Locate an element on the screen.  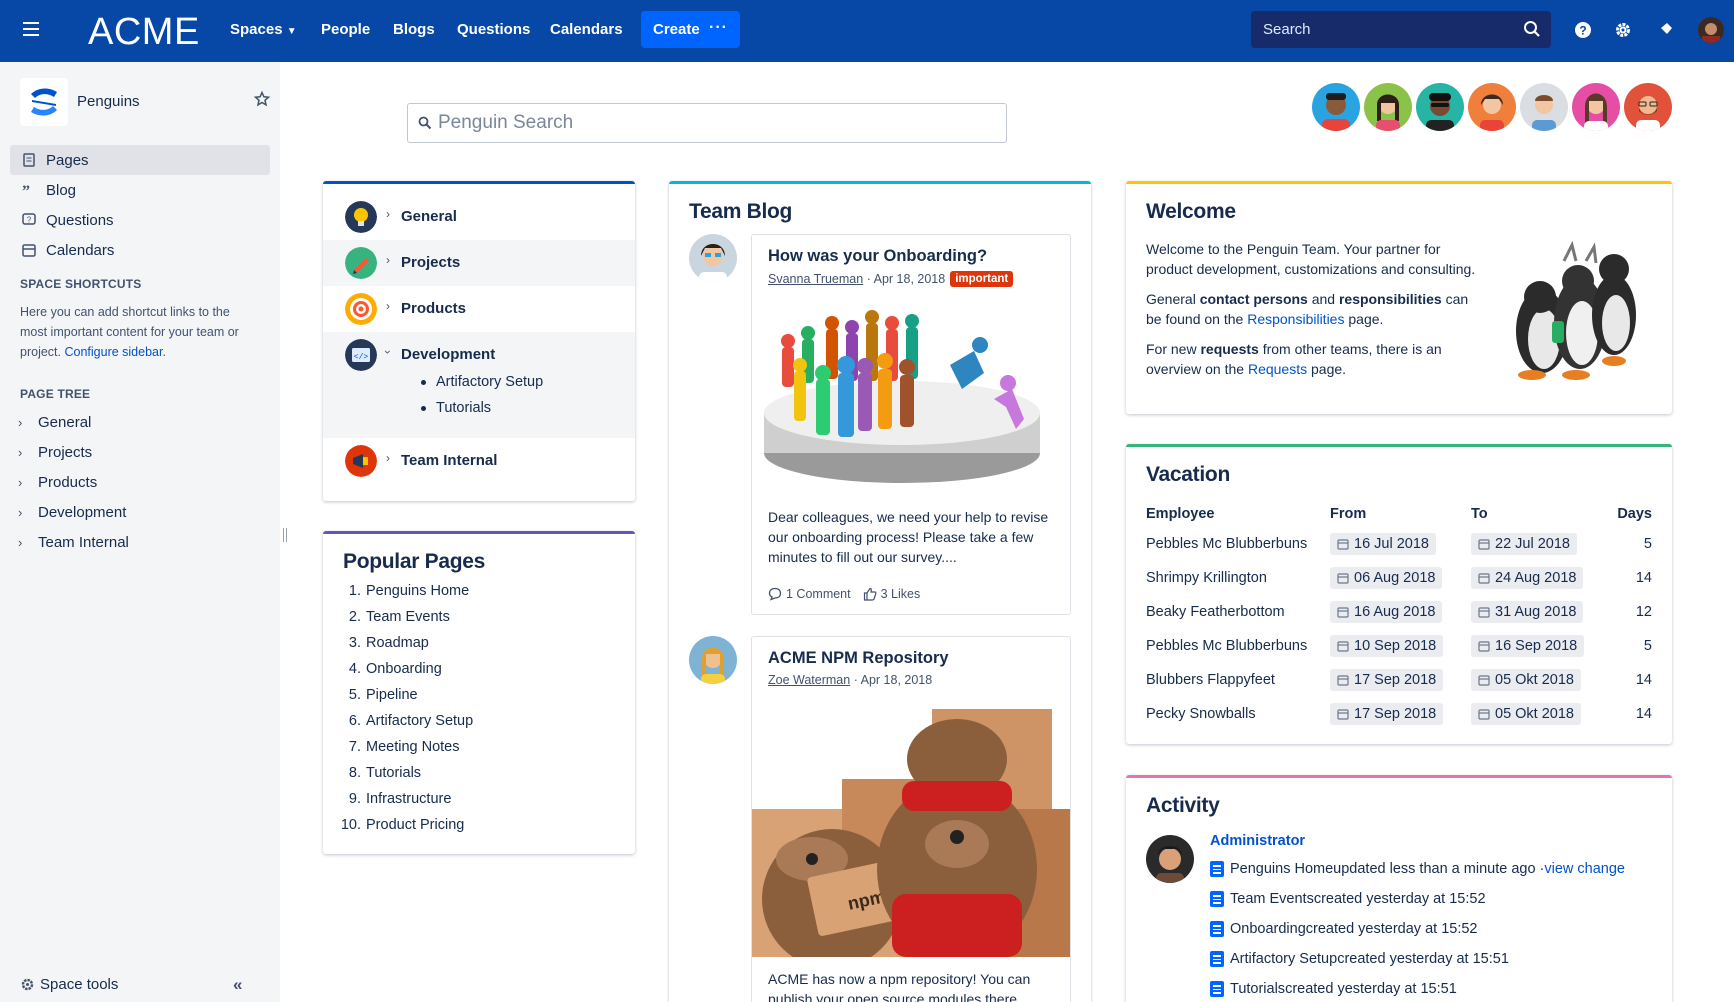
category-child-tutorials: Tutorials is located at coordinates (456, 408).